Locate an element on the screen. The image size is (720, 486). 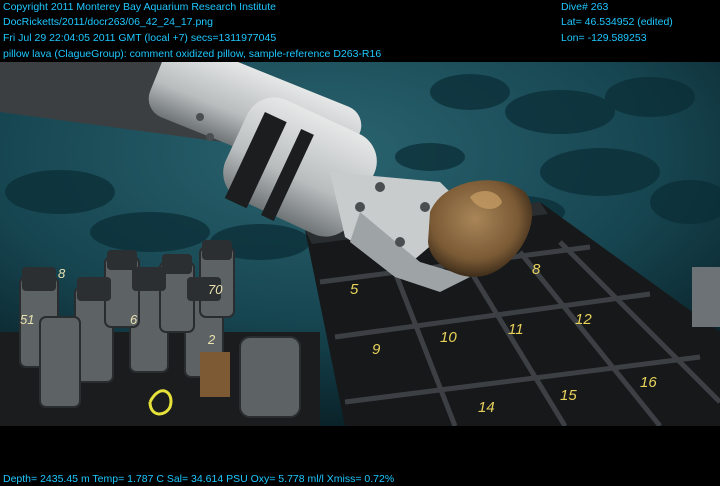
crate-number: 15 is located at coordinates (568, 395).